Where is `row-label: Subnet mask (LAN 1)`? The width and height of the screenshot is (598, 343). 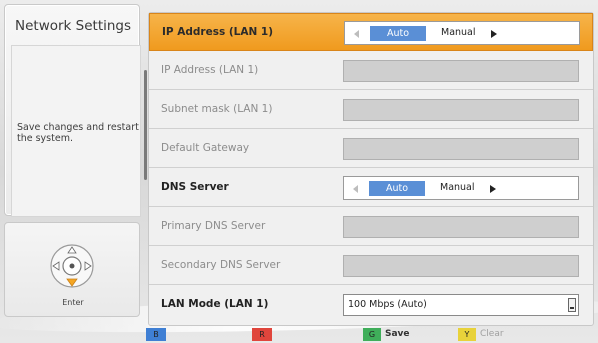
row-label: Subnet mask (LAN 1) is located at coordinates (217, 109).